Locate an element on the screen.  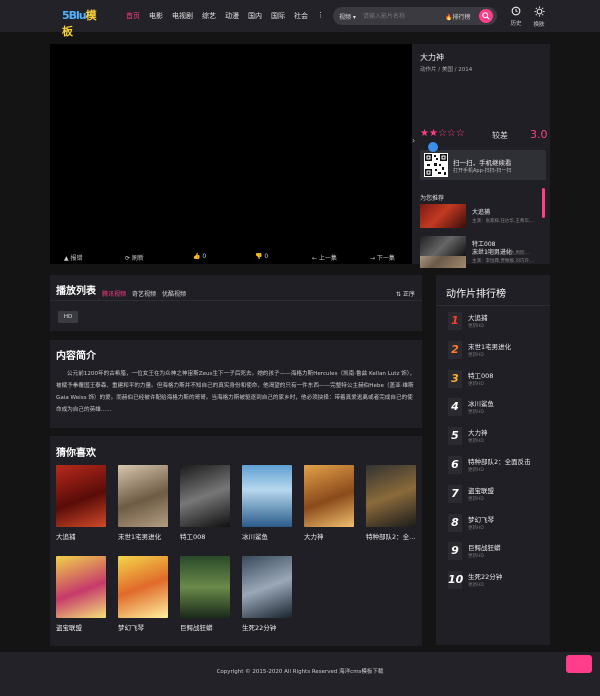
search-button is located at coordinates (486, 16).